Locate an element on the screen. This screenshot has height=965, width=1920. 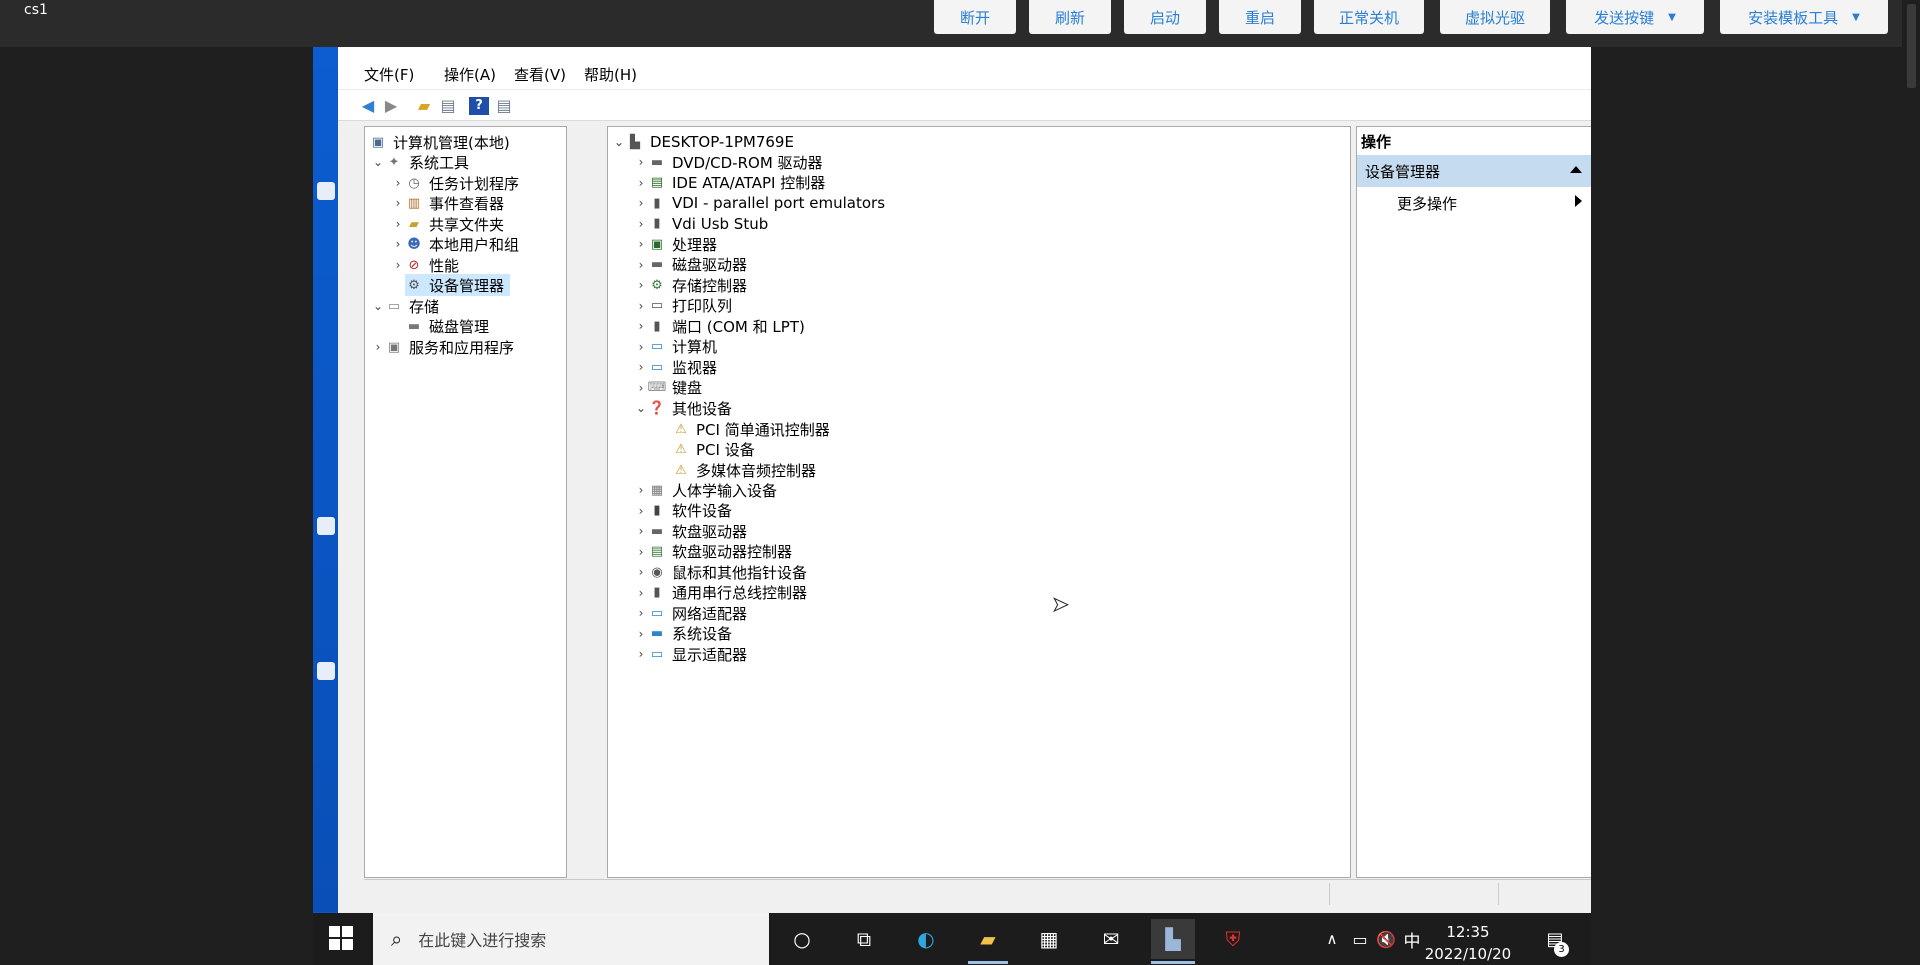
cortana-icon: ○ is located at coordinates (802, 939).